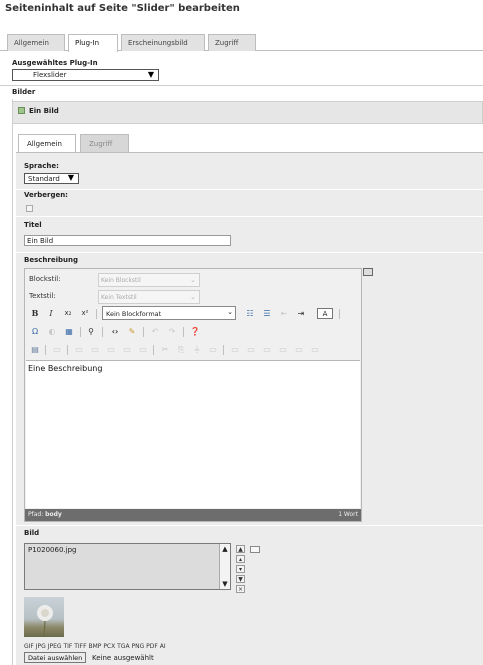 This screenshot has height=665, width=483. What do you see at coordinates (240, 579) in the screenshot?
I see `move-bottom-icon: ▼` at bounding box center [240, 579].